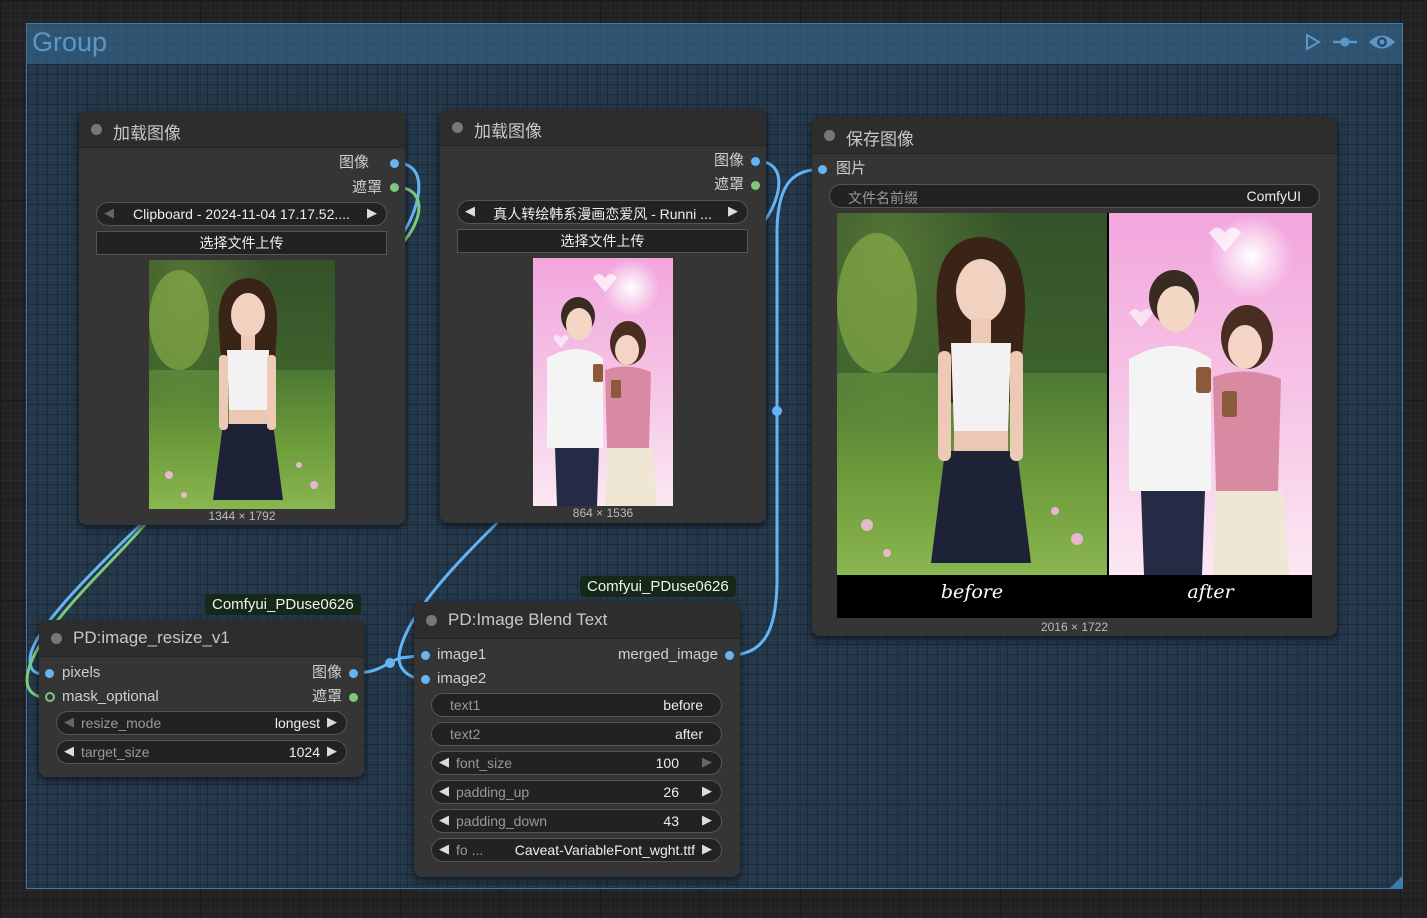 The image size is (1427, 918). I want to click on bypass-icon, so click(1345, 42).